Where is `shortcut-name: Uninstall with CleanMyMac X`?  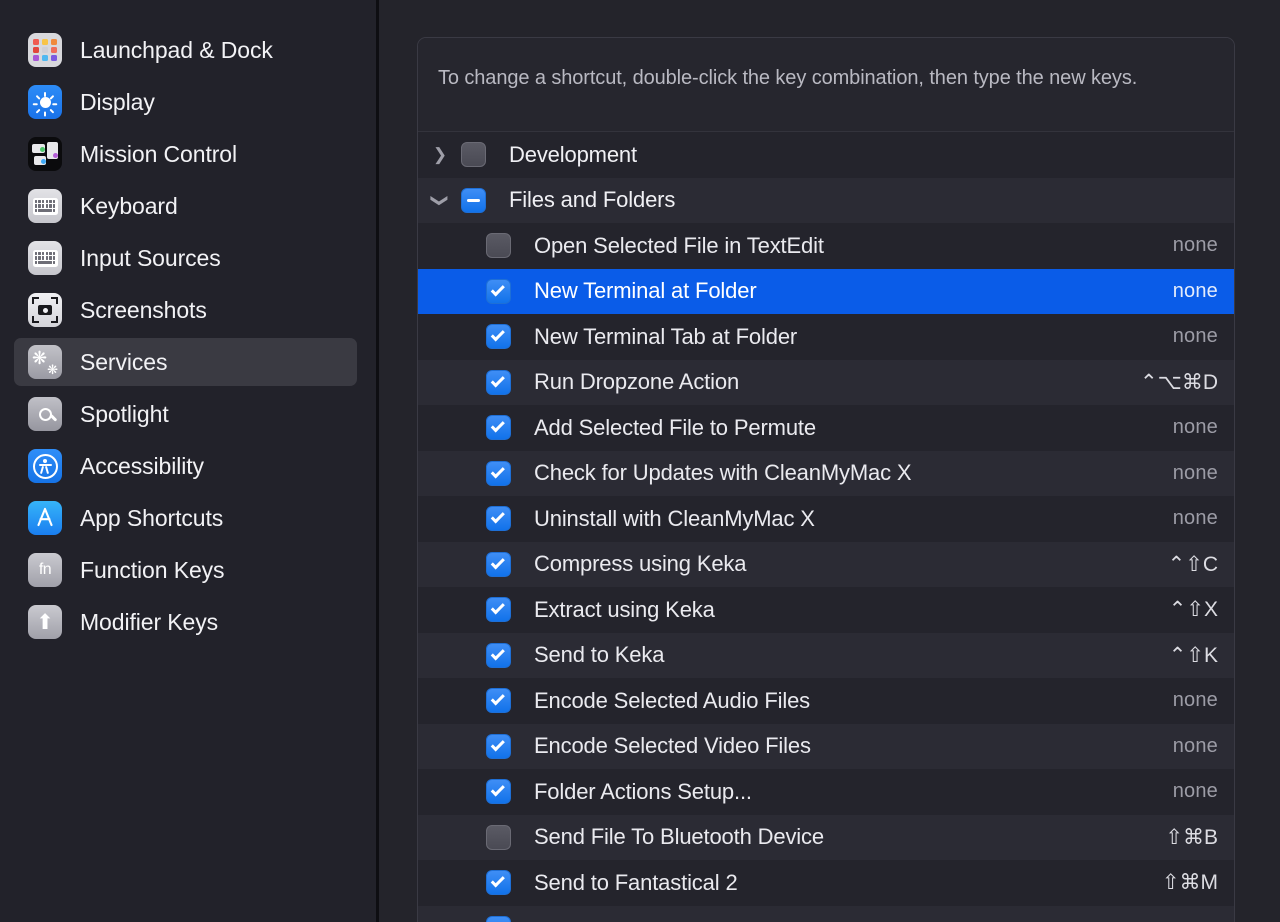 shortcut-name: Uninstall with CleanMyMac X is located at coordinates (674, 518).